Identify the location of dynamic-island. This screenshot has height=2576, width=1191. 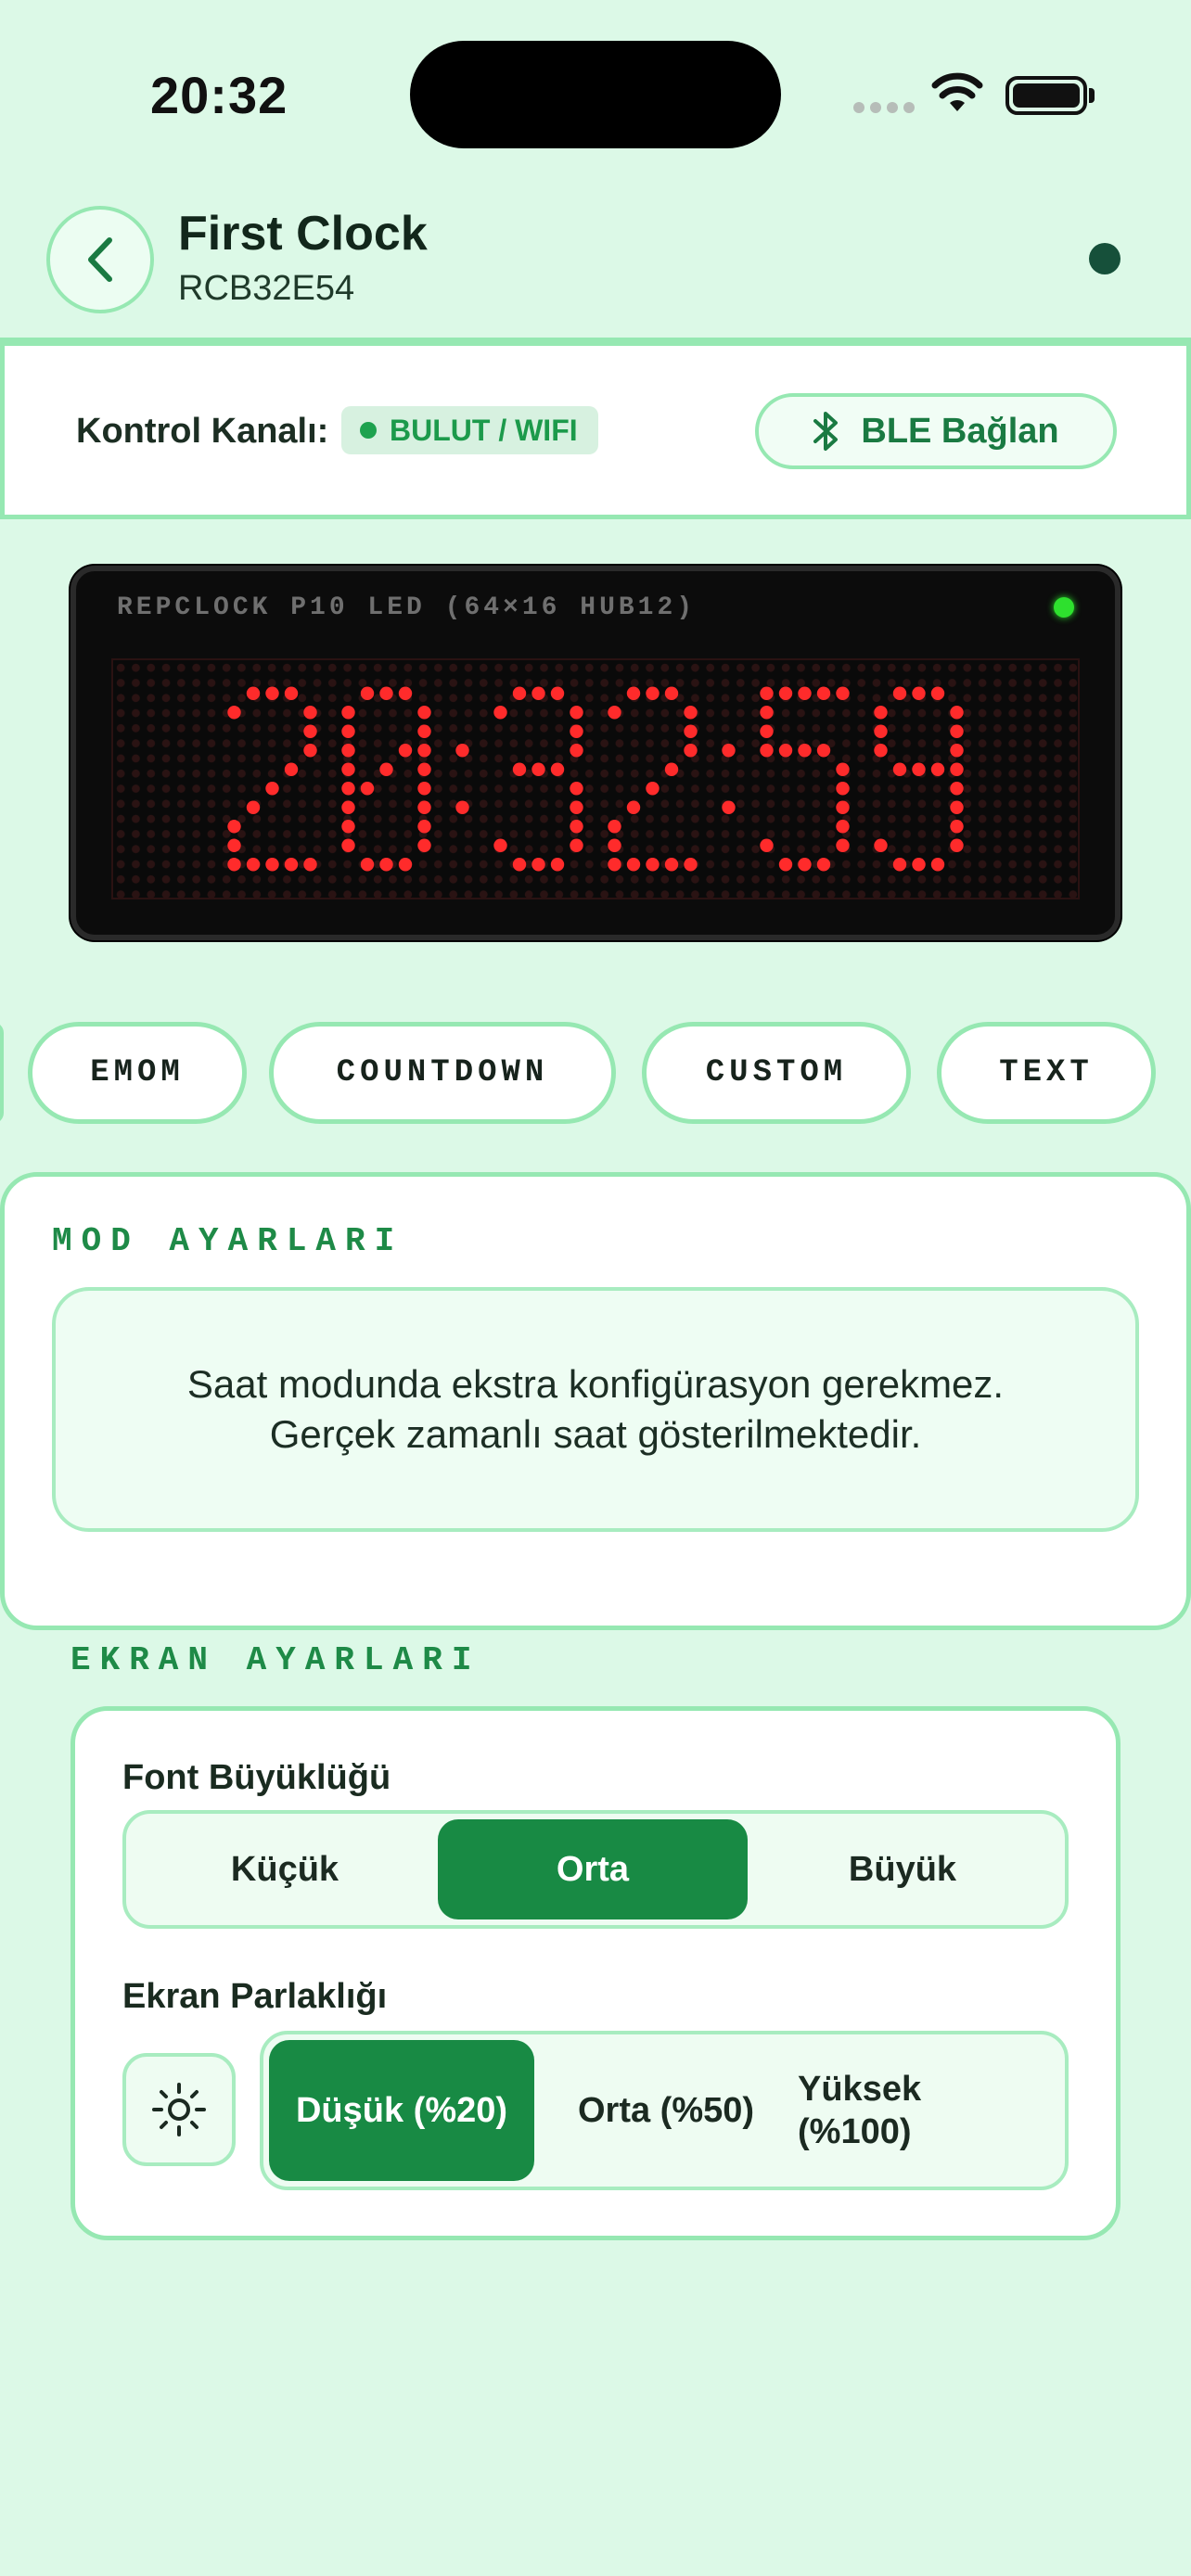
(595, 94).